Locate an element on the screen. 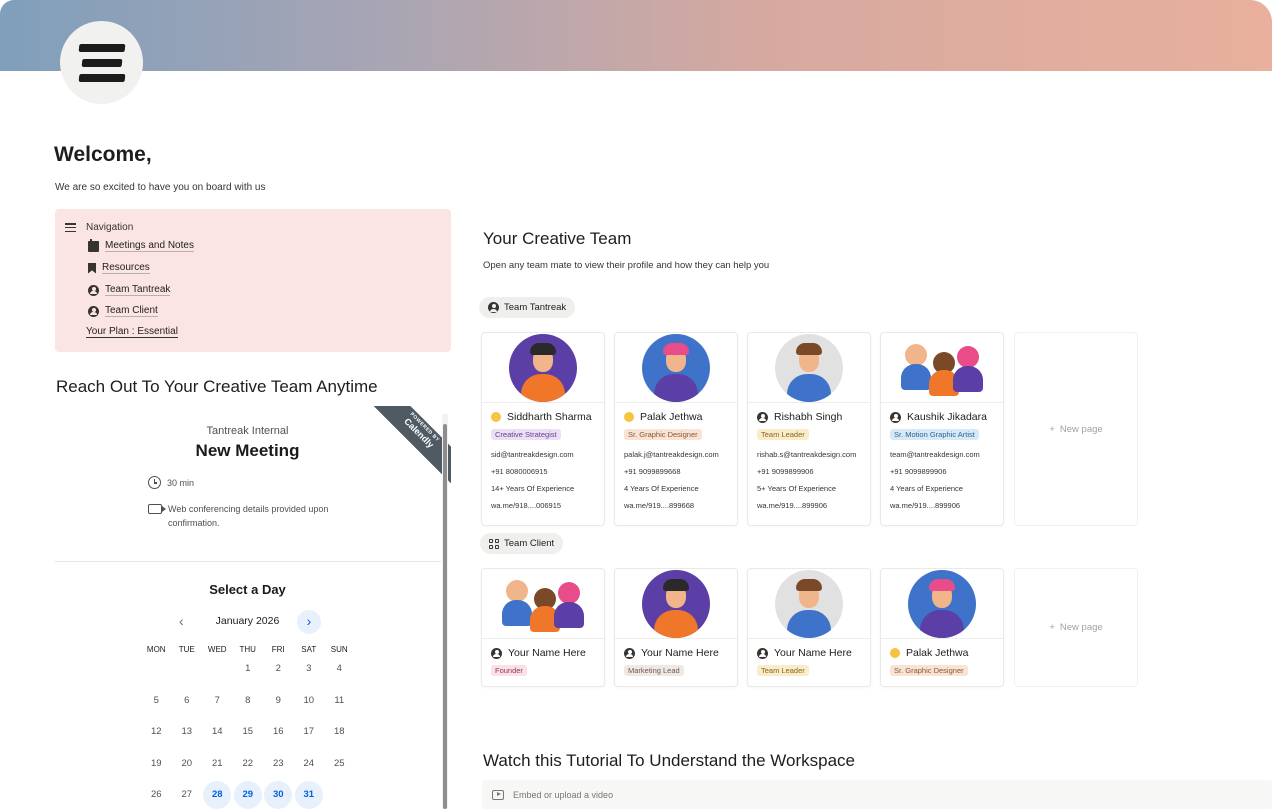  calendar-week-row: 19 20 21 22 23 24 25 is located at coordinates (247, 765).